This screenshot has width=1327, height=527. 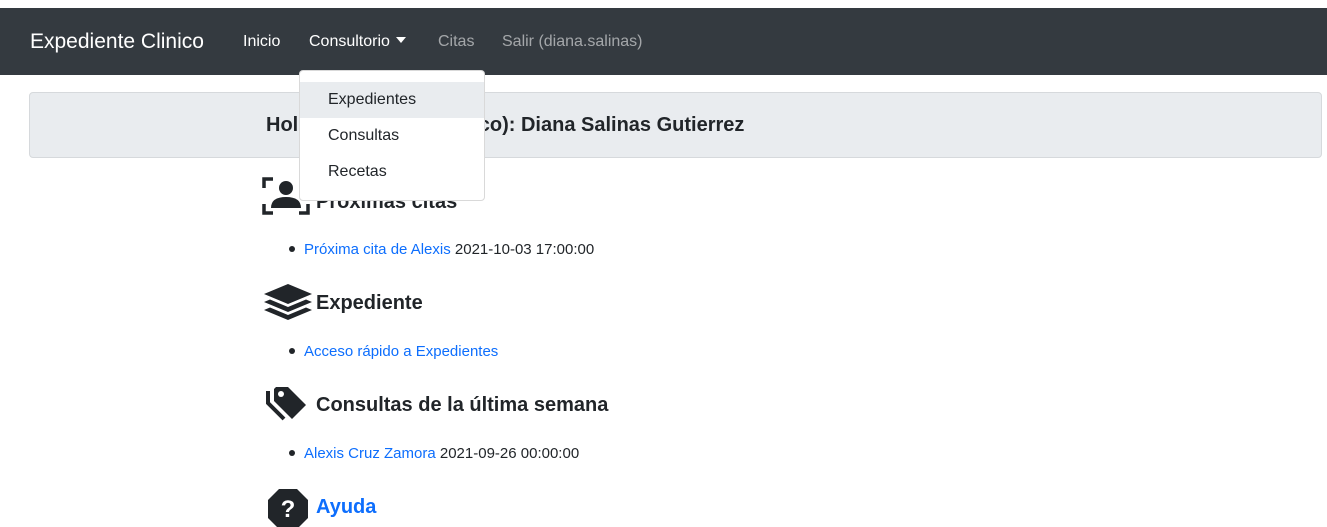 I want to click on question-icon: ?, so click(x=288, y=508).